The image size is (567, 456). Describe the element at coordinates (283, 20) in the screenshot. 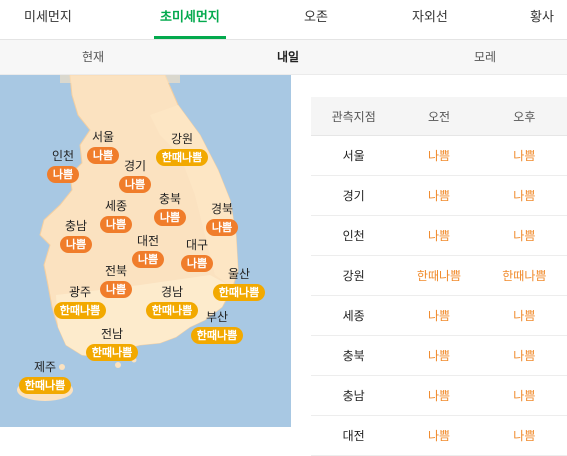

I see `top-tab-bar: 미세먼지 초미세먼지 오존 자외선 황사` at that location.